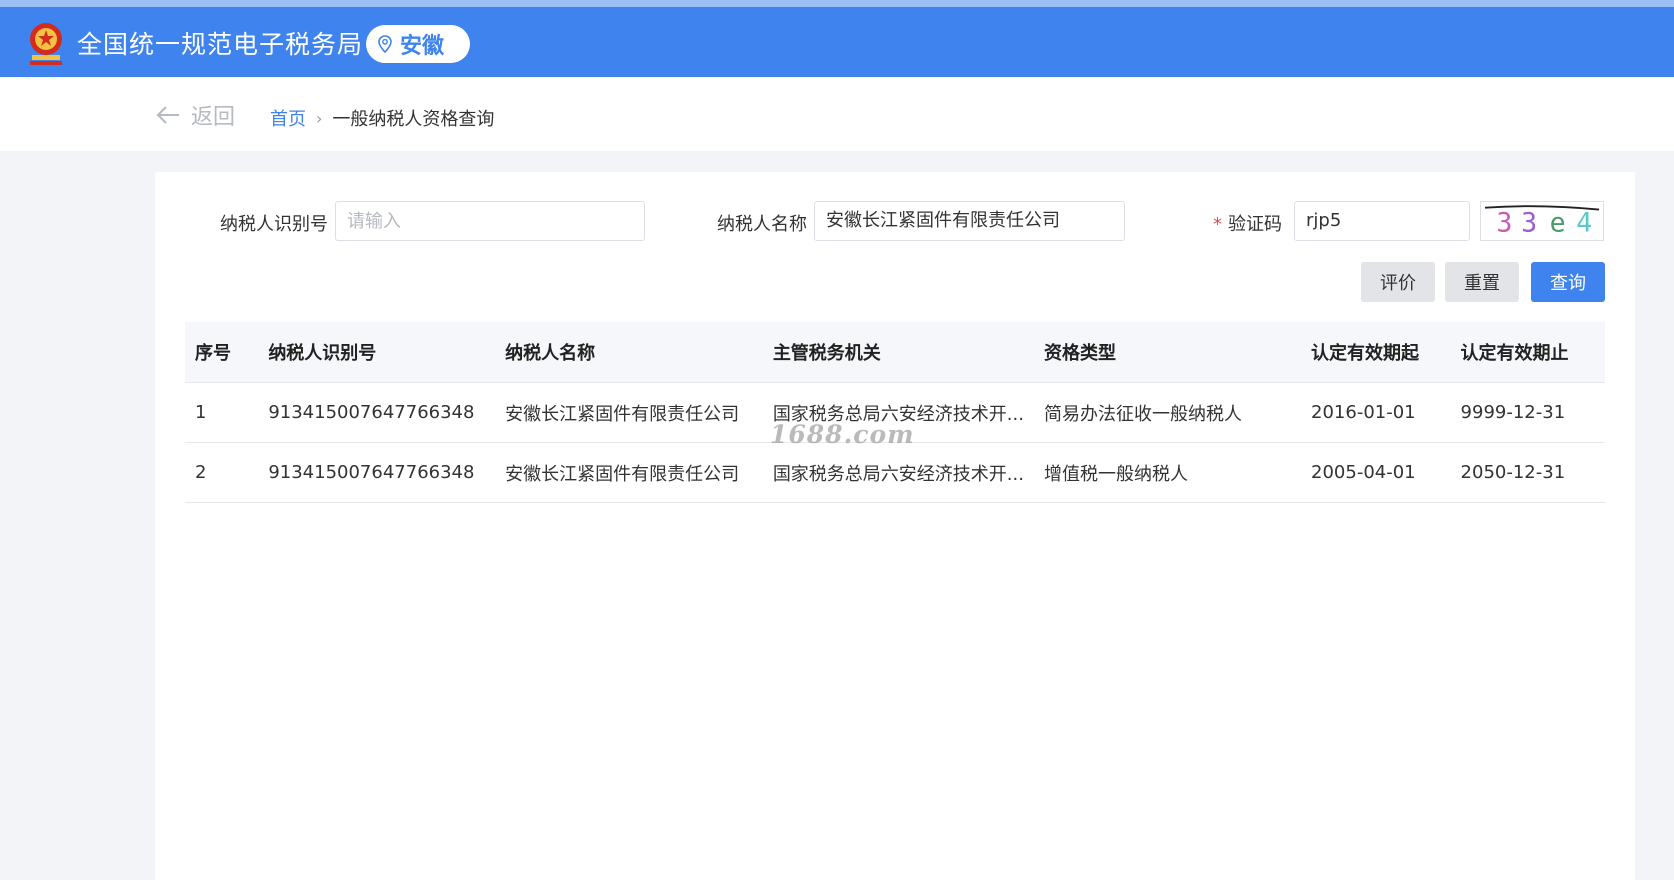 The height and width of the screenshot is (880, 1674). Describe the element at coordinates (842, 434) in the screenshot. I see `watermark: 1688.com` at that location.